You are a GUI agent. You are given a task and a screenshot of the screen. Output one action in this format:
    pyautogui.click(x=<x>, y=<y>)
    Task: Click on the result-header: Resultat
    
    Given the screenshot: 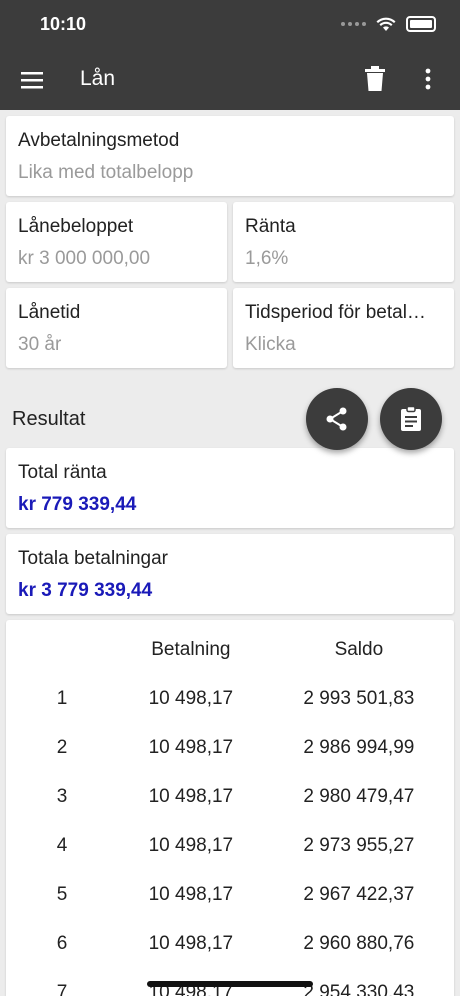 What is the action you would take?
    pyautogui.click(x=230, y=409)
    